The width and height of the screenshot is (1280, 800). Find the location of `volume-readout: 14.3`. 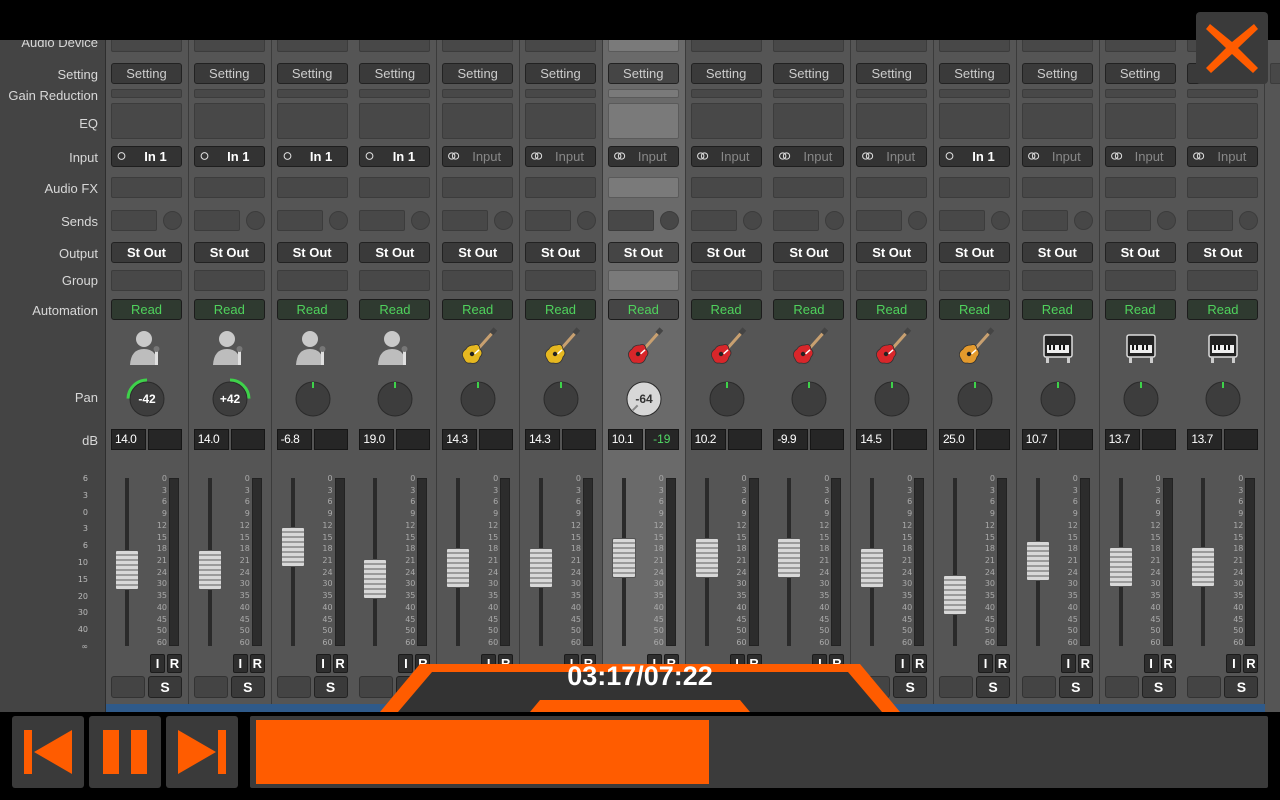

volume-readout: 14.3 is located at coordinates (542, 439).